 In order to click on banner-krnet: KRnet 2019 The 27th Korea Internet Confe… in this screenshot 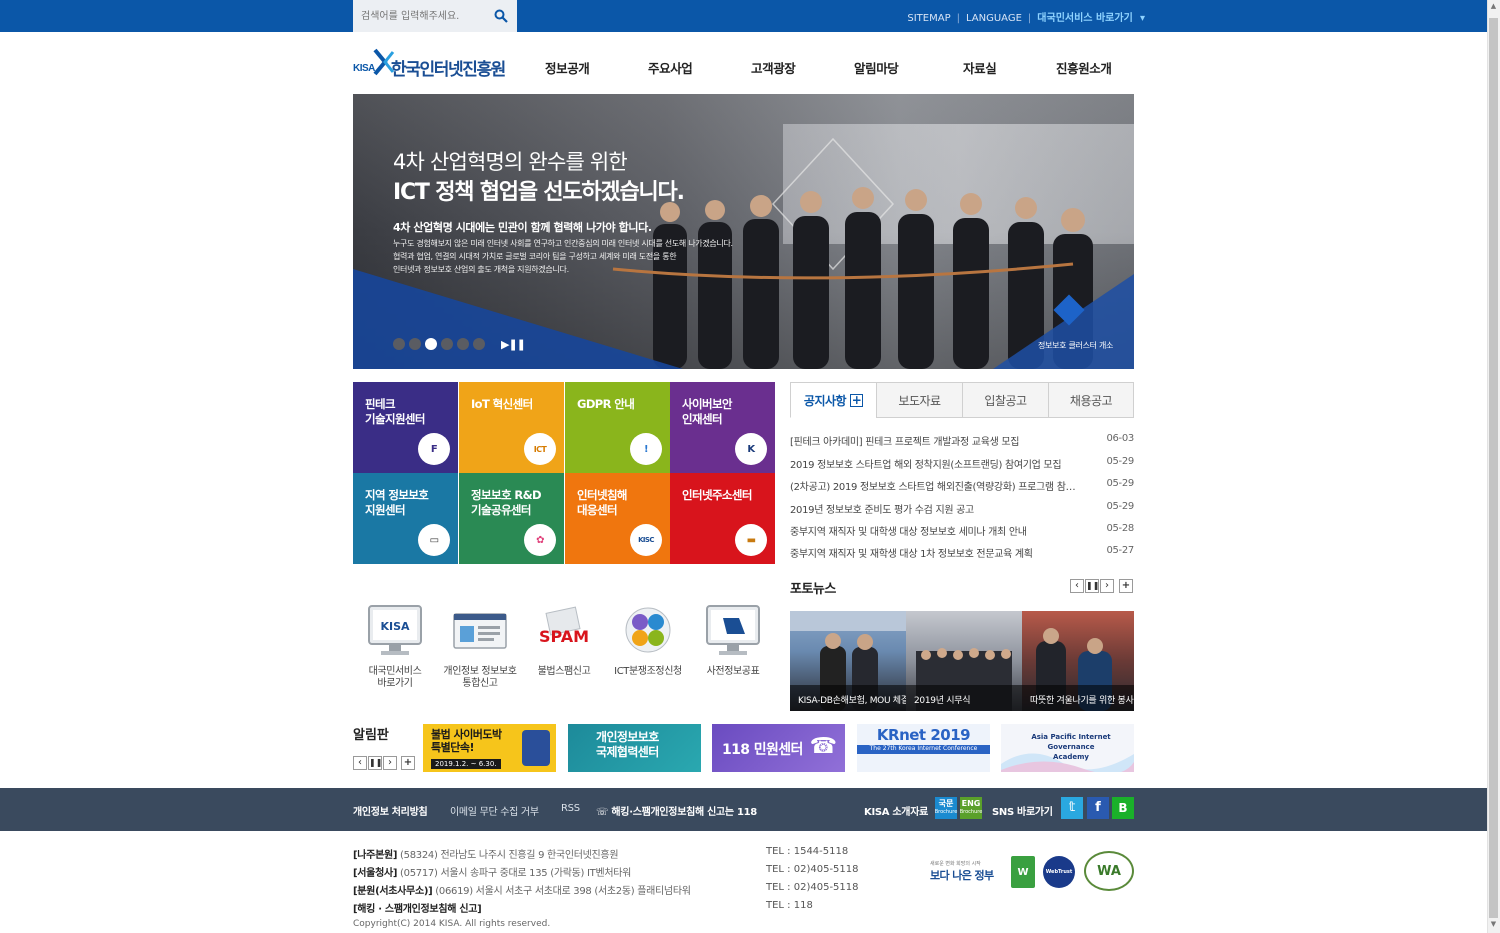, I will do `click(923, 748)`.